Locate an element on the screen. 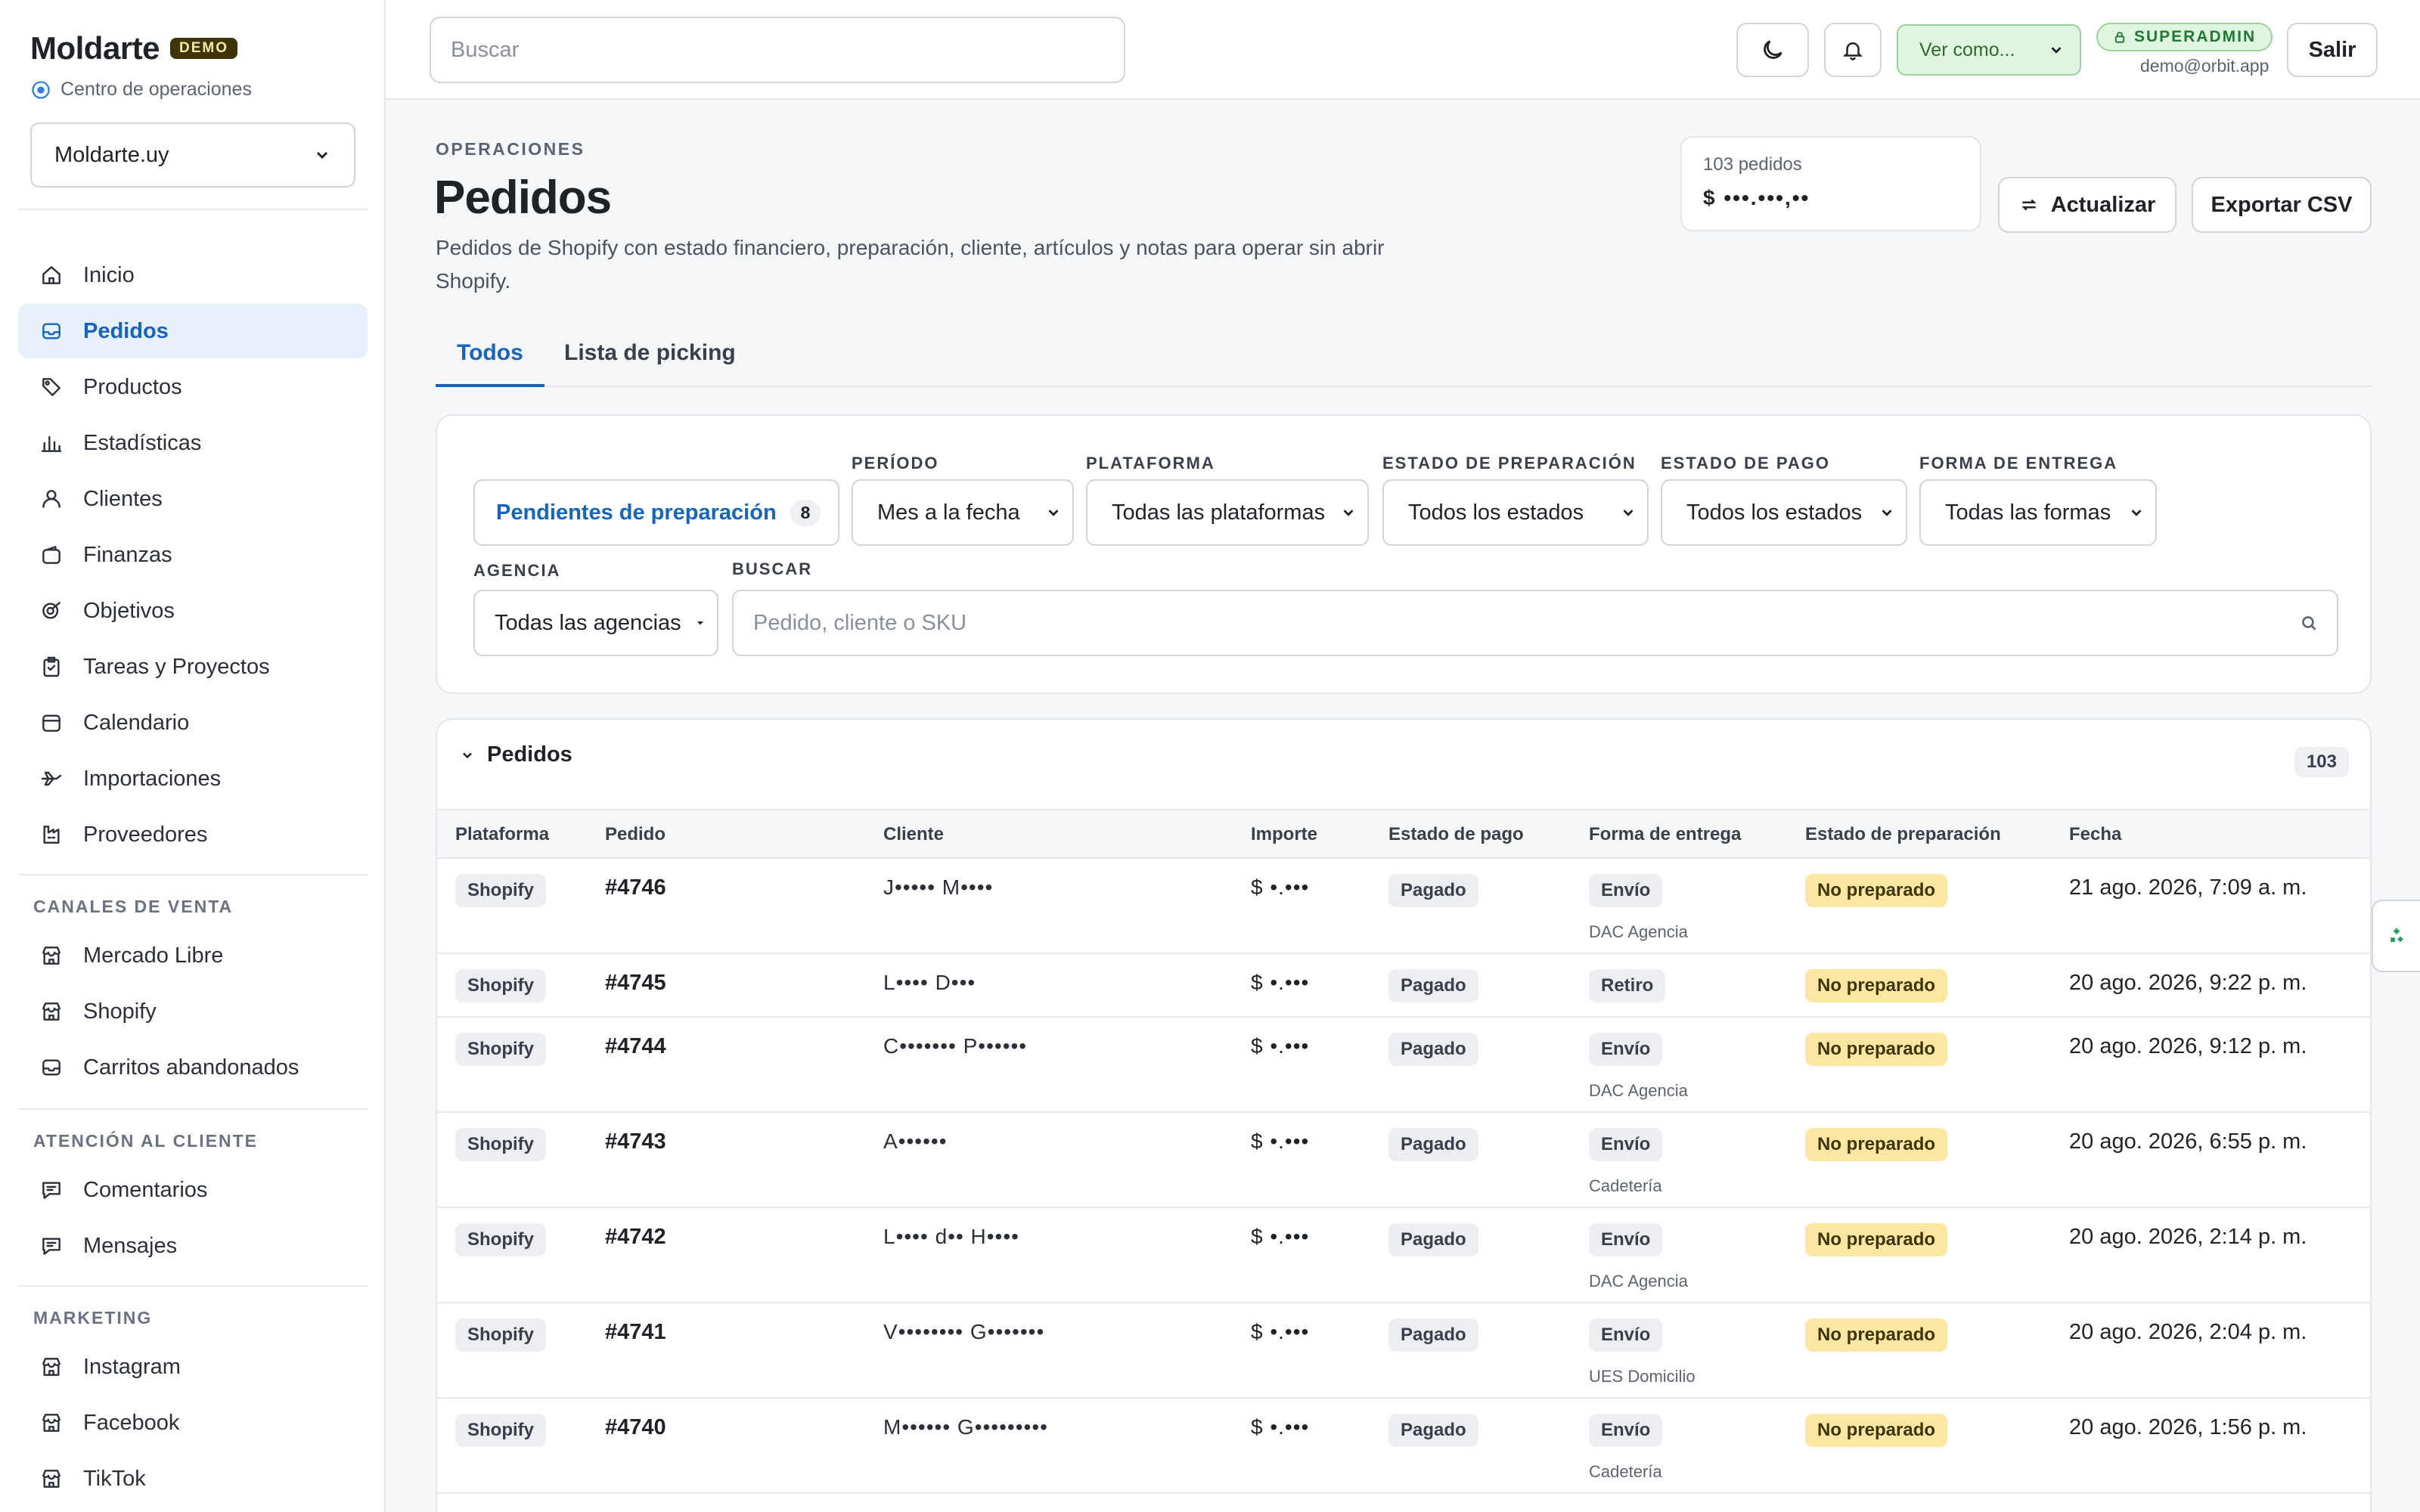  order-number-link: #4742 is located at coordinates (635, 1237).